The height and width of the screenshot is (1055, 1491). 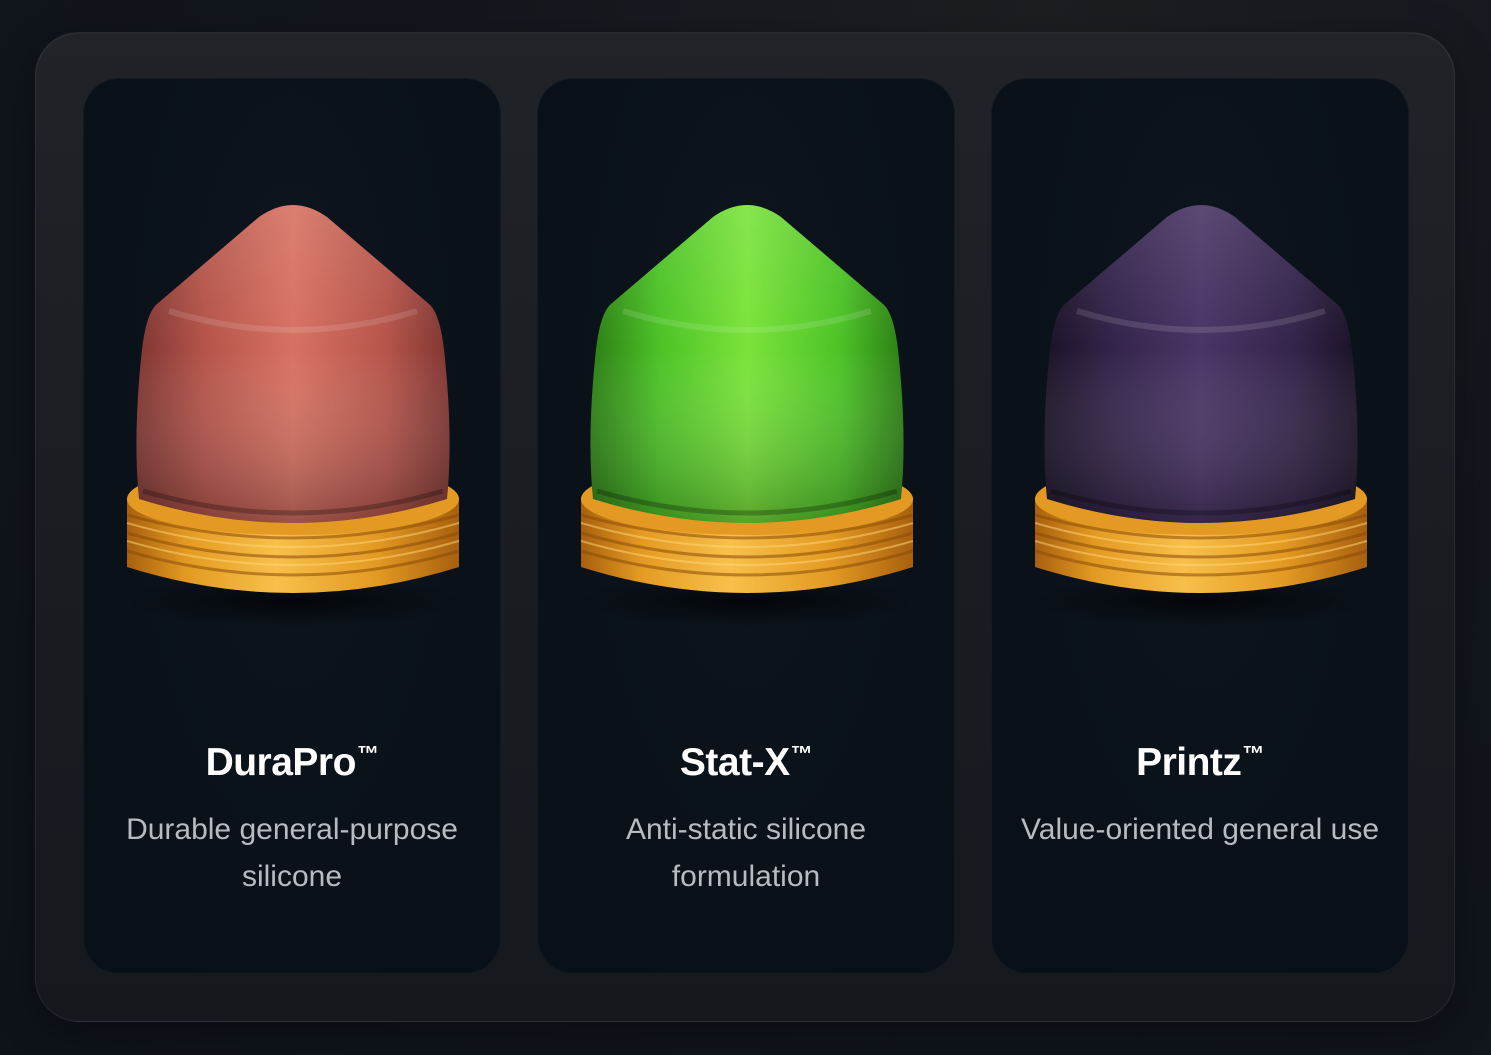 I want to click on product-description: Value-oriented general use, so click(x=1200, y=829).